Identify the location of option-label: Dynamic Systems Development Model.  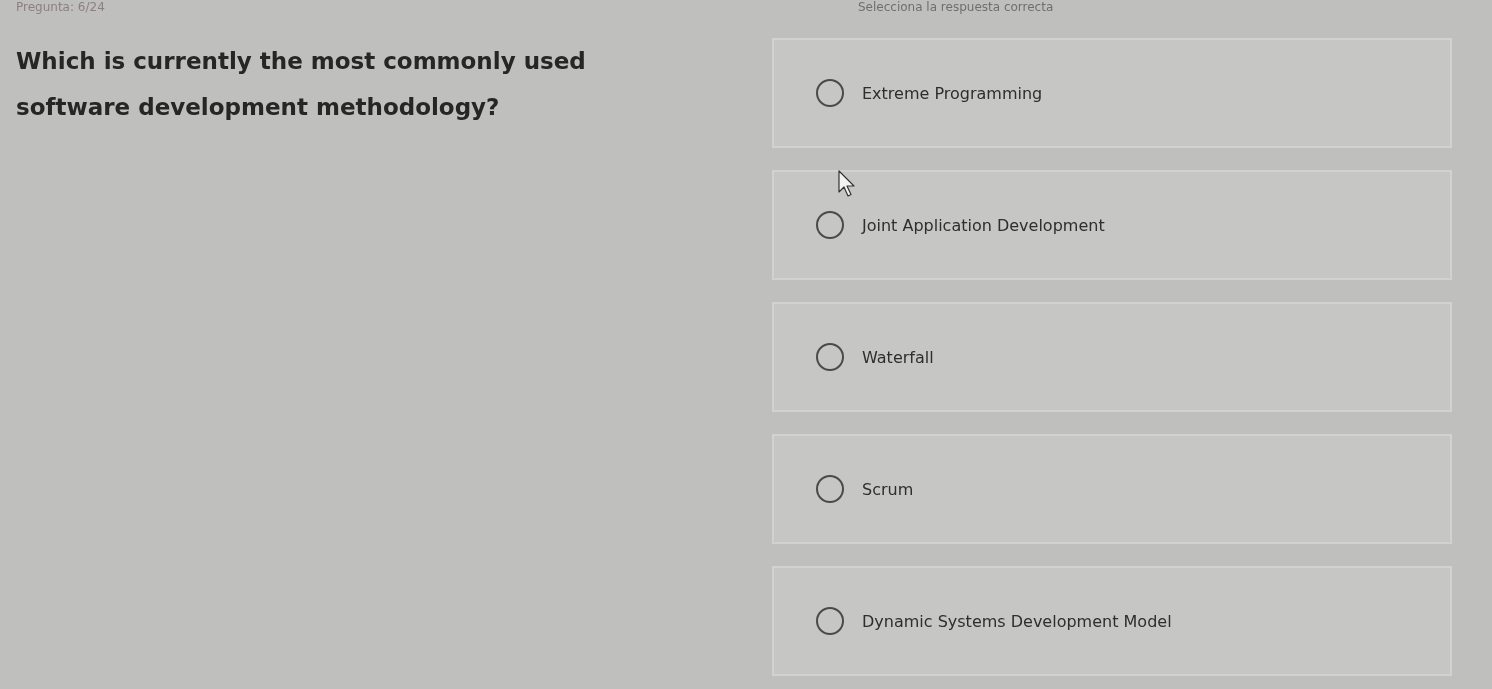
(1017, 621).